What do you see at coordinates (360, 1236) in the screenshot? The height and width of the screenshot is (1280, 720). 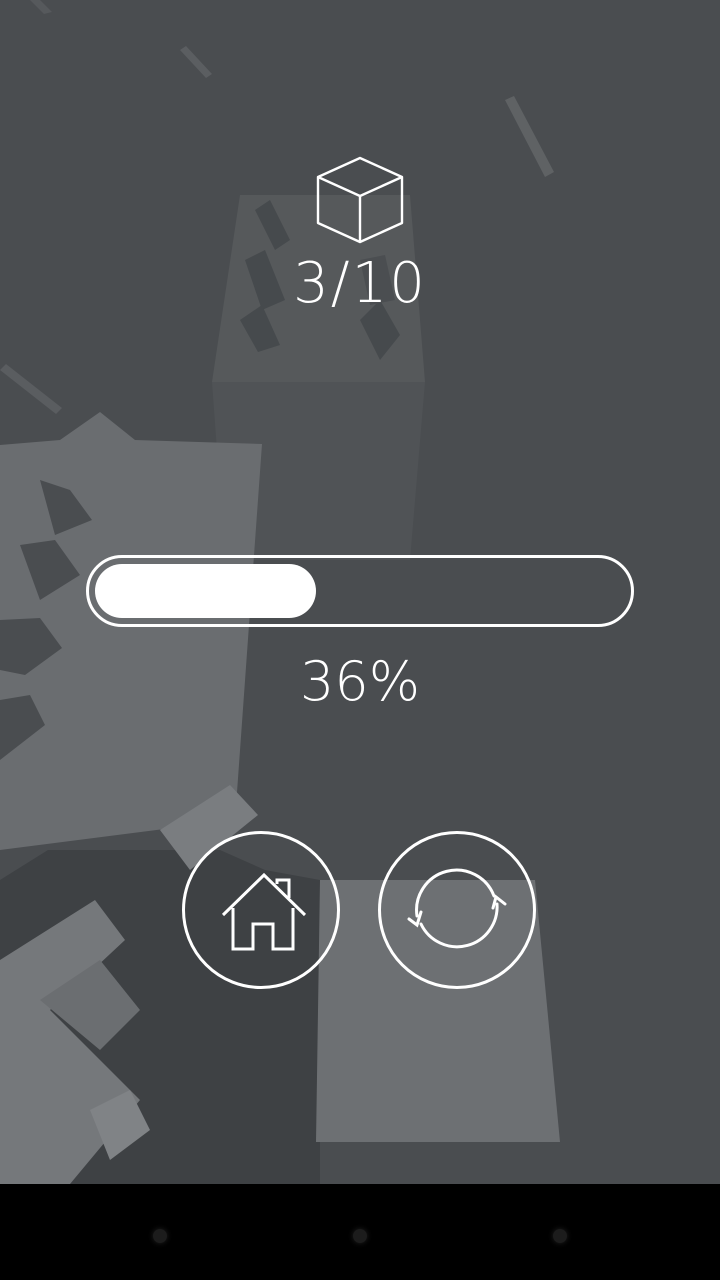 I see `nav-home-button` at bounding box center [360, 1236].